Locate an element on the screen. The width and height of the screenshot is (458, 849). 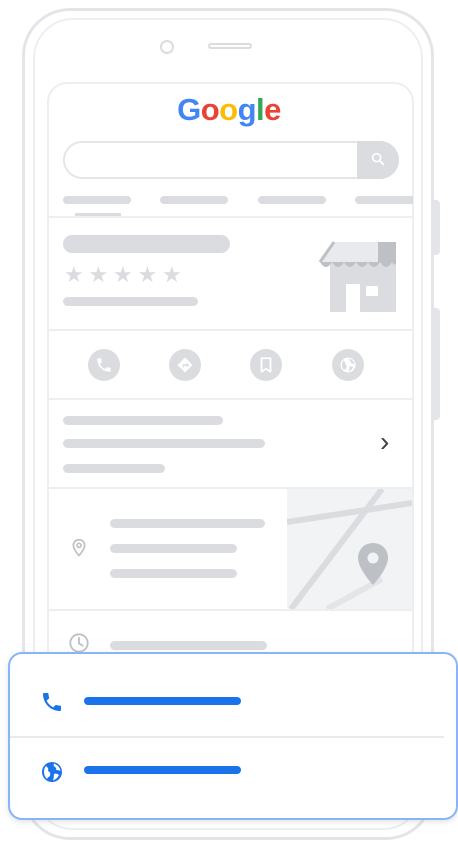
directions-action is located at coordinates (185, 365).